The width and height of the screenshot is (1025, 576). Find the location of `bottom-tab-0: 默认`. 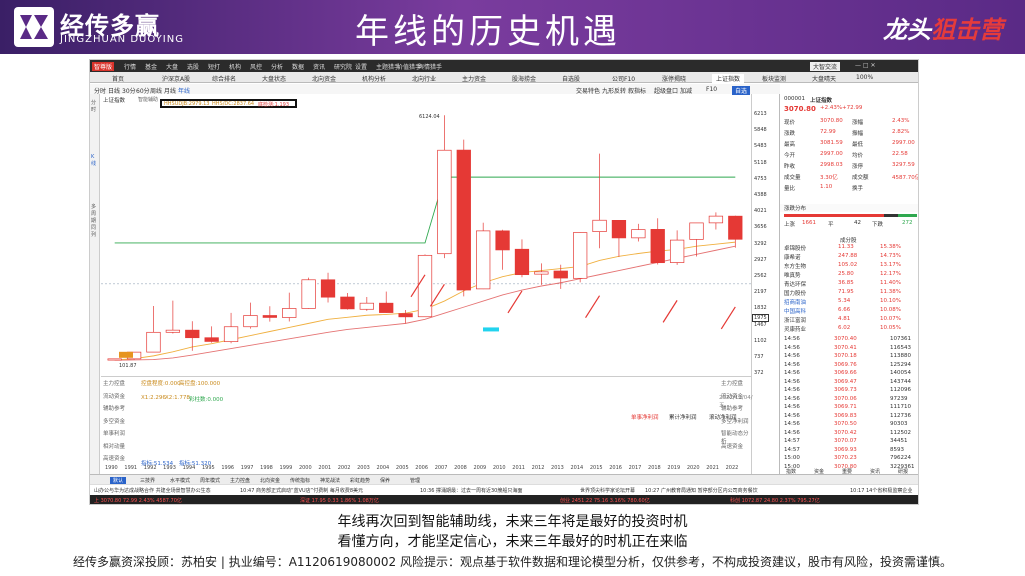

bottom-tab-0: 默认 is located at coordinates (118, 480).